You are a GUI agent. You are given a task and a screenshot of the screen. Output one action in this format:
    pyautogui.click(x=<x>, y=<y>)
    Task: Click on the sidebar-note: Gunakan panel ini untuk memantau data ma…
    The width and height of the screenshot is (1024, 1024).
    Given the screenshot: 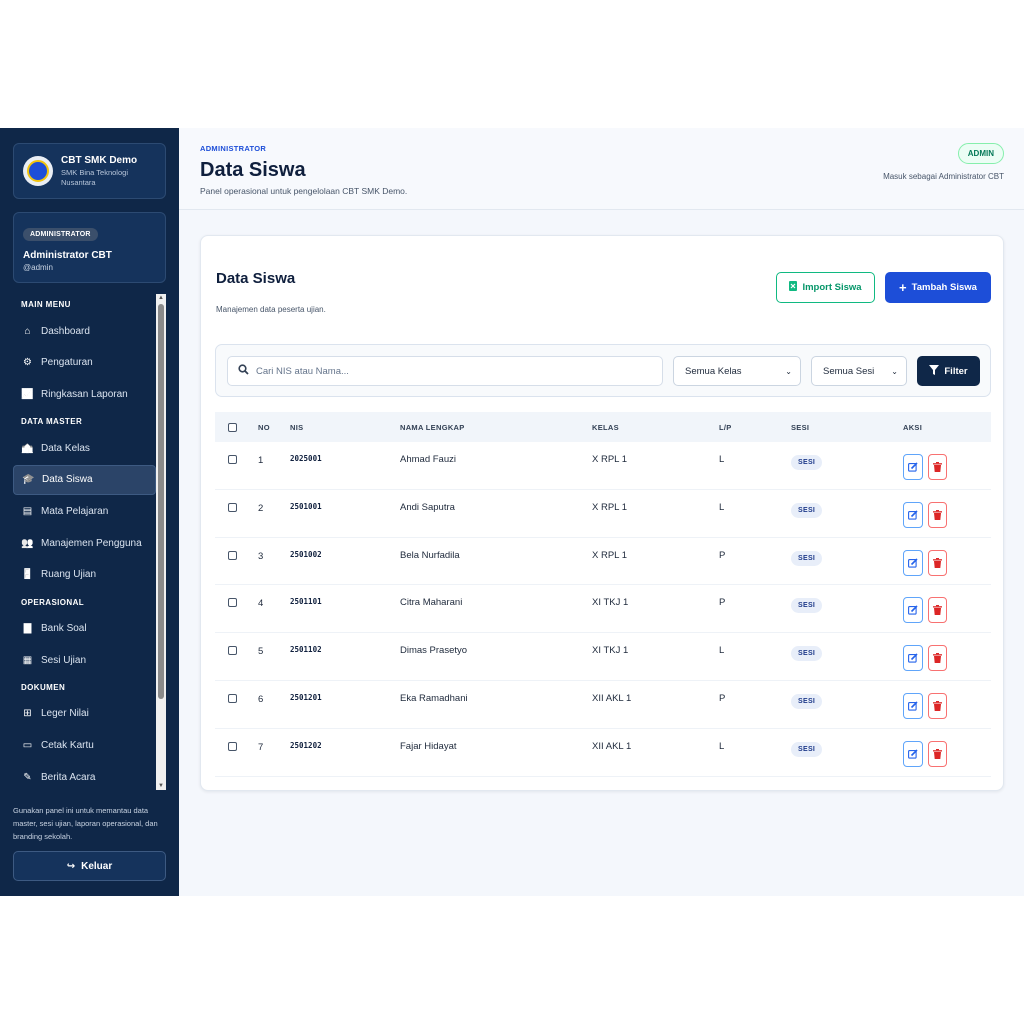 What is the action you would take?
    pyautogui.click(x=85, y=823)
    